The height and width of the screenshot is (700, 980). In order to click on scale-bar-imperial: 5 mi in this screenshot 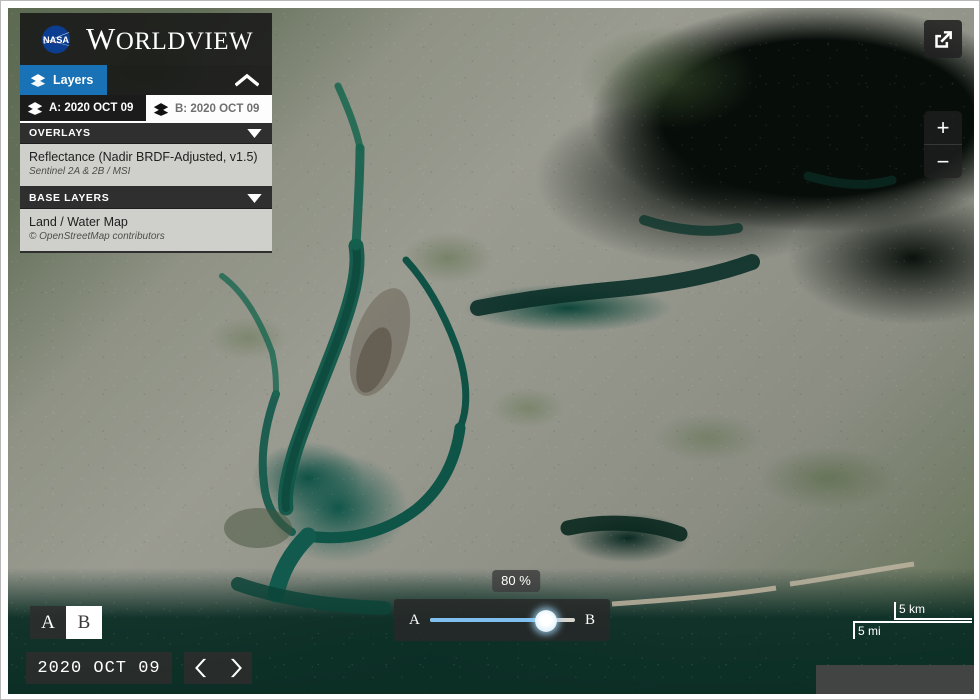, I will do `click(912, 630)`.